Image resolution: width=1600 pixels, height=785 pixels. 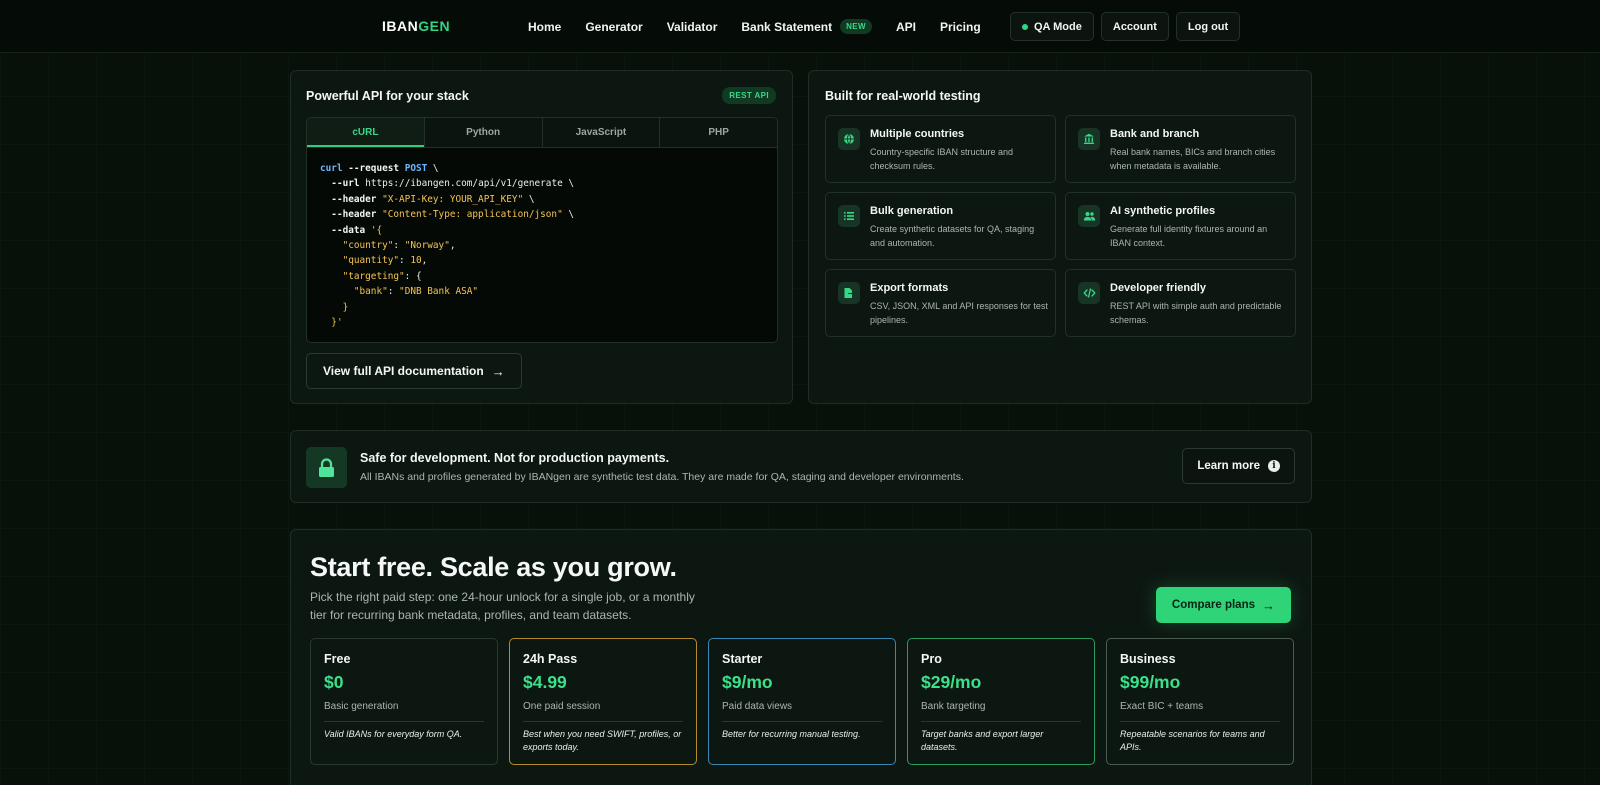 What do you see at coordinates (856, 26) in the screenshot?
I see `new-badge: NEW` at bounding box center [856, 26].